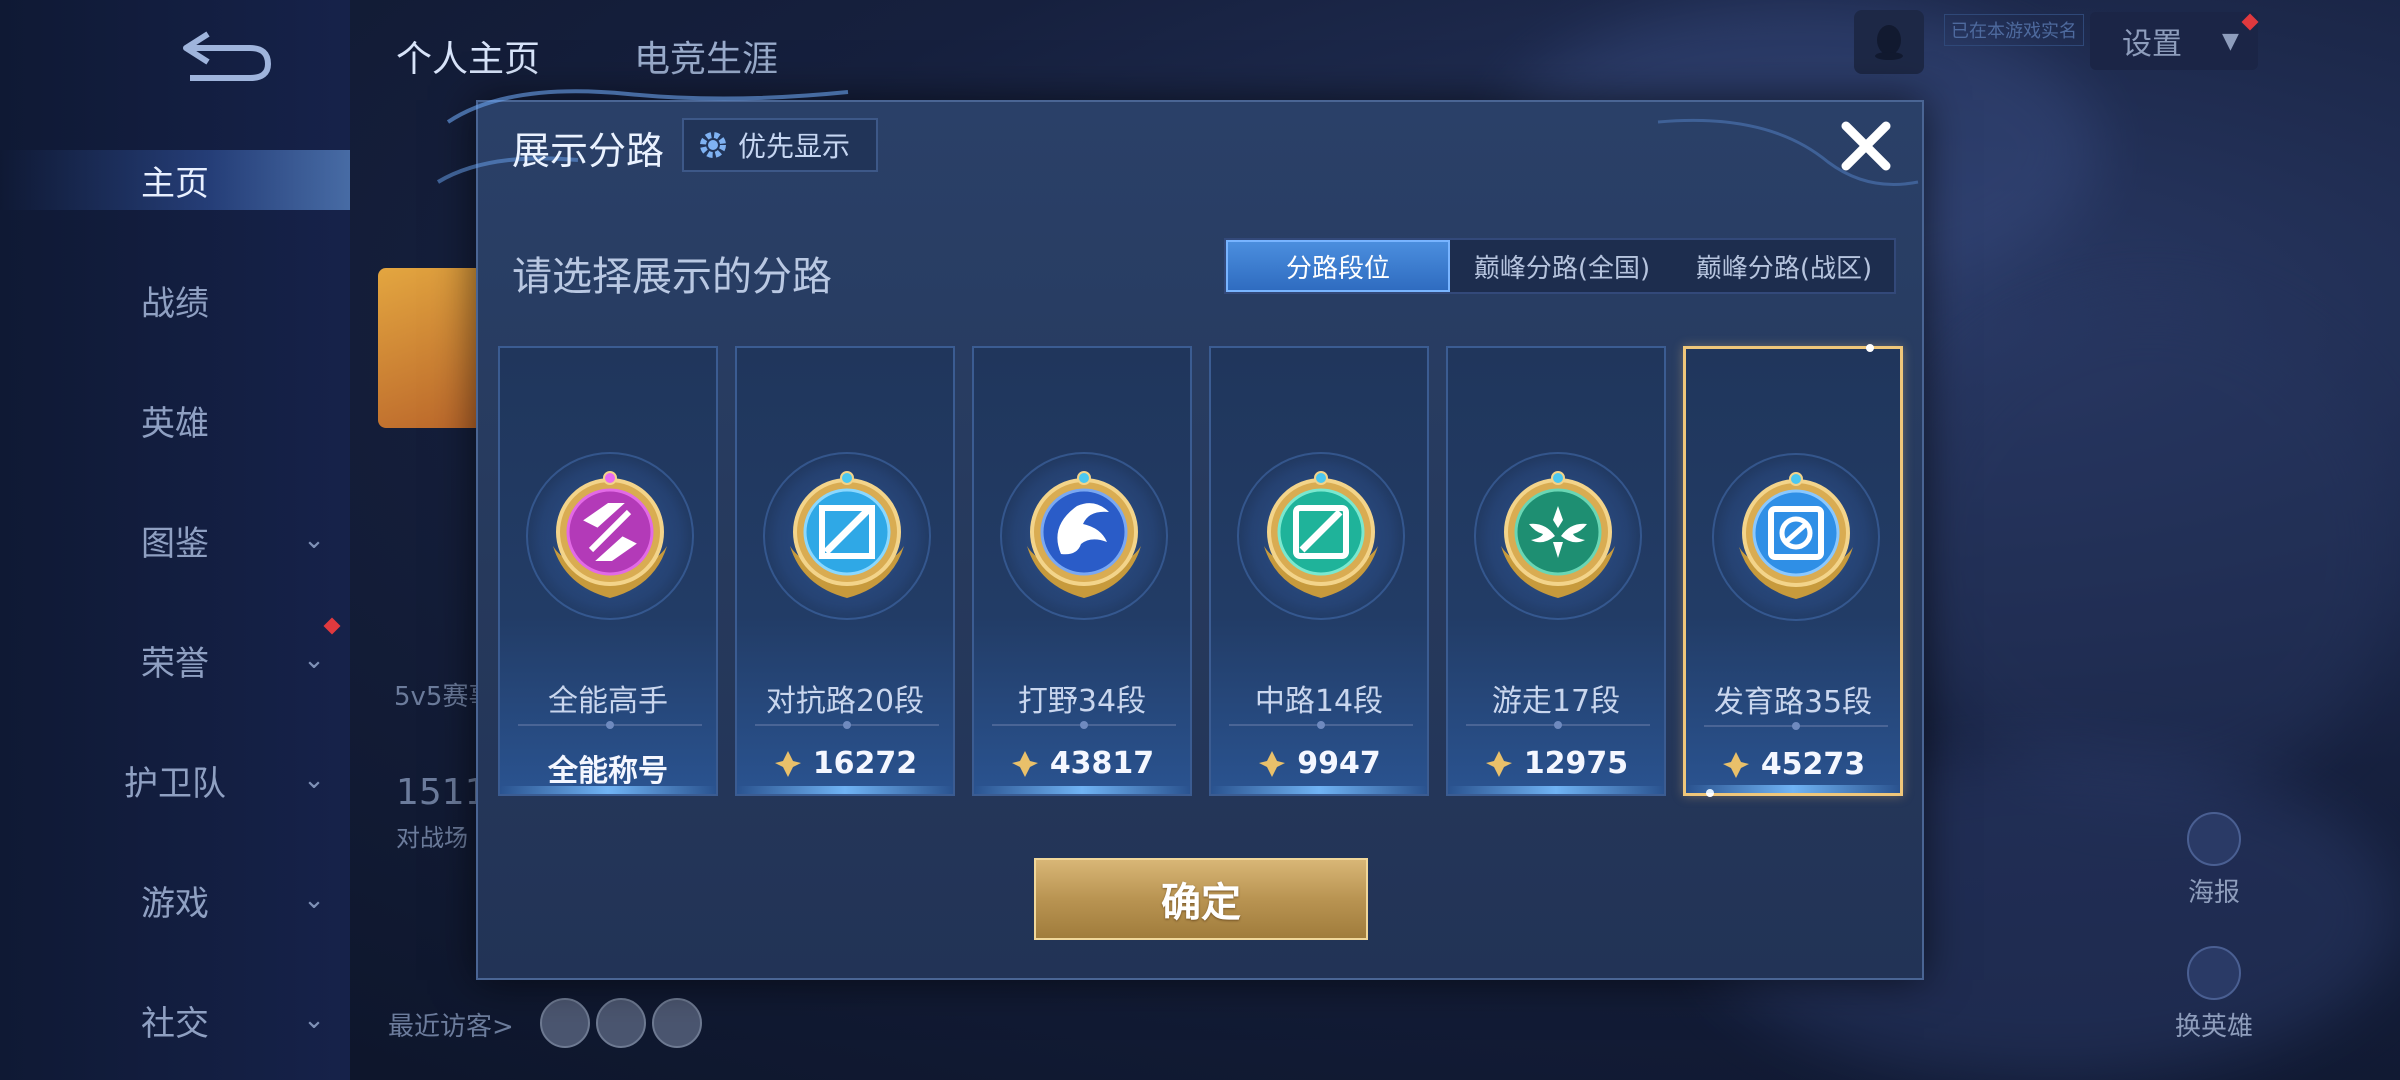 The image size is (2400, 1080). I want to click on lane-card-farm-lane: 发育路35段 45273, so click(1793, 570).